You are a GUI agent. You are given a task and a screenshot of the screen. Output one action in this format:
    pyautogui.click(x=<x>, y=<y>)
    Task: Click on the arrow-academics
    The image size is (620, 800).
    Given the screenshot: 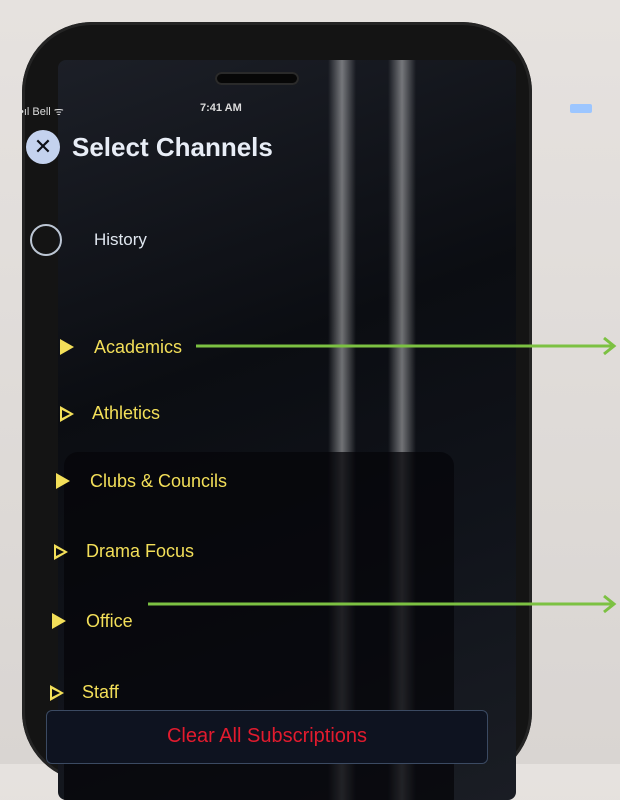 What is the action you would take?
    pyautogui.click(x=406, y=346)
    